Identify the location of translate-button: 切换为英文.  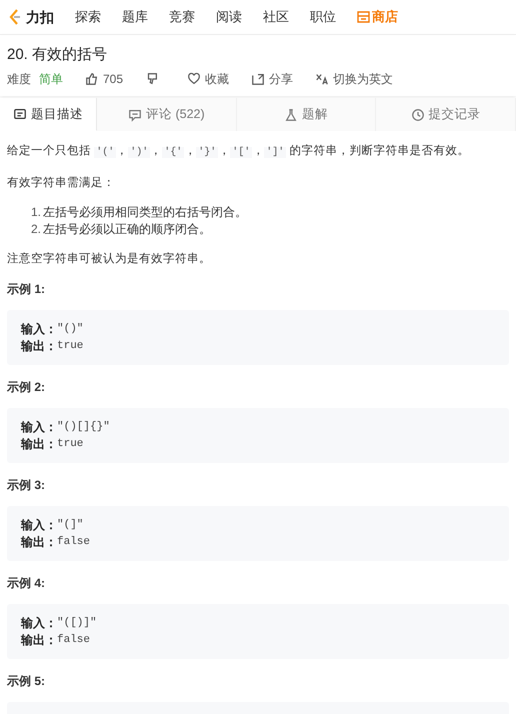
(354, 79).